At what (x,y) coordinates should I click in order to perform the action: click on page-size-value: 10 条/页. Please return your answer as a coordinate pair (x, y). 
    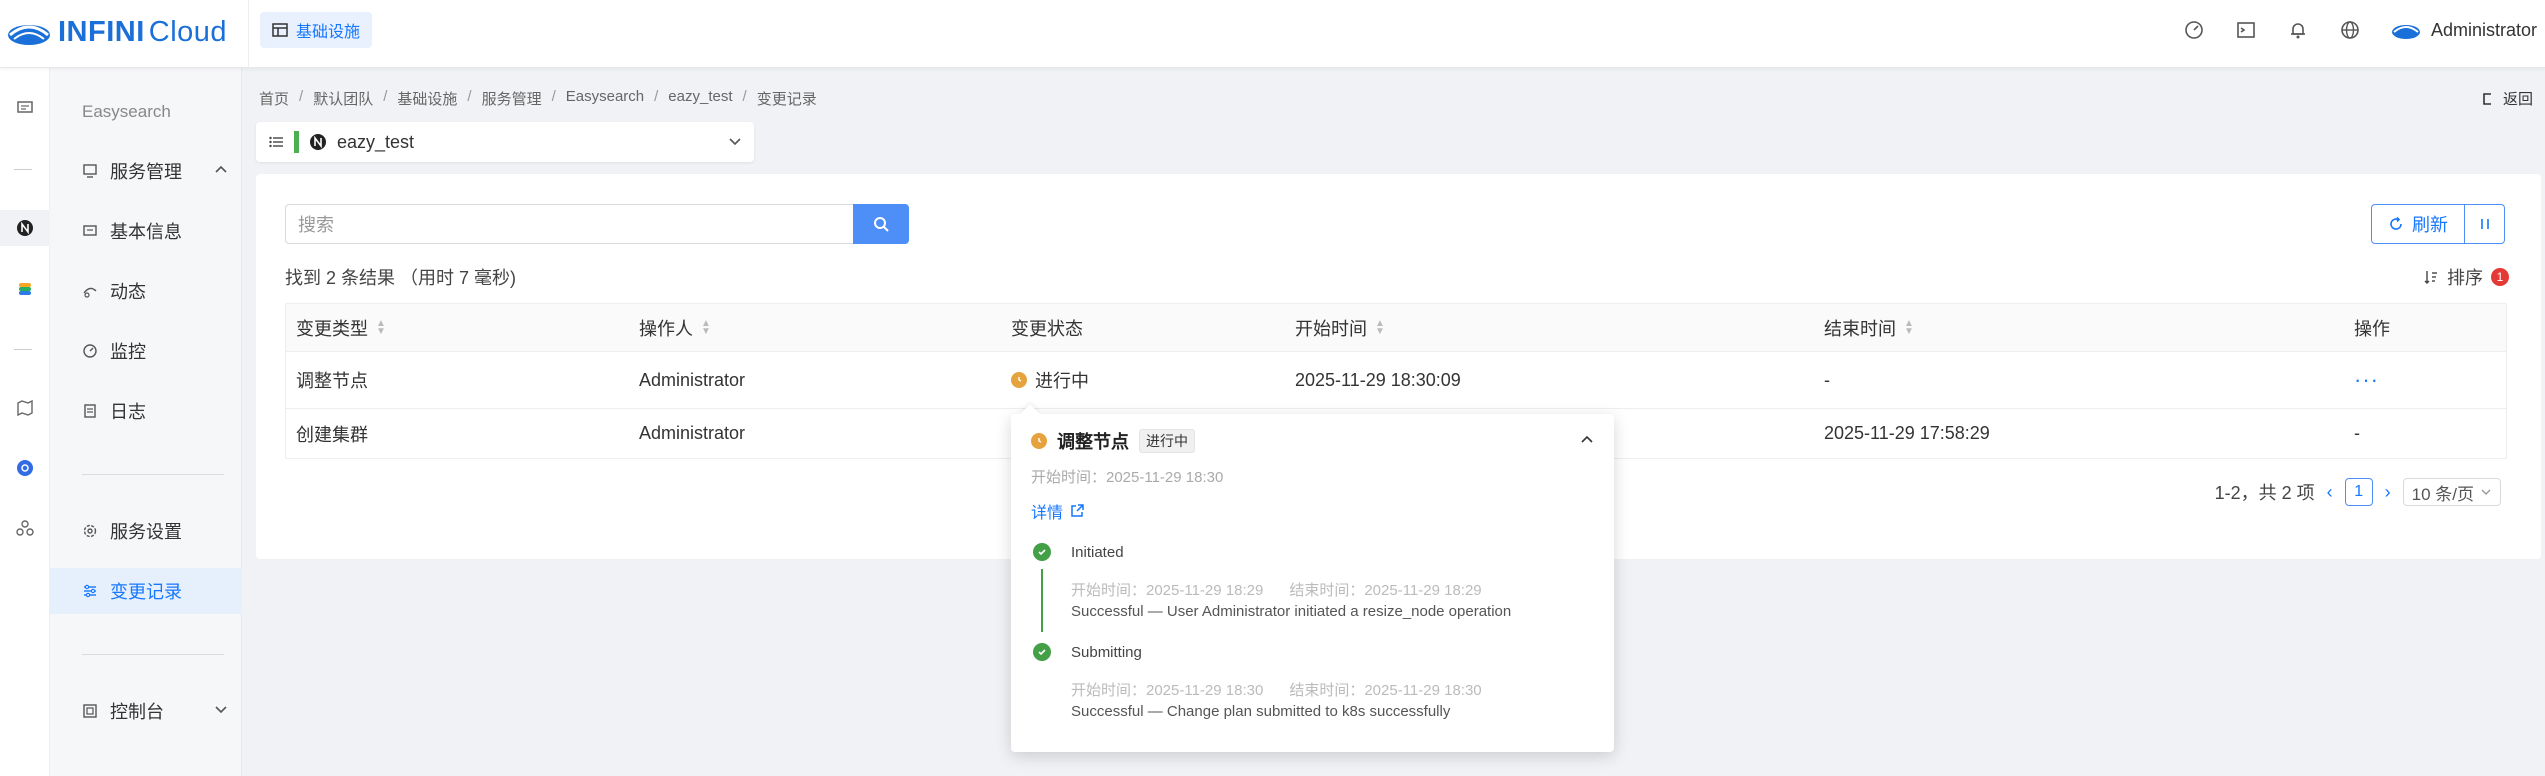
    Looking at the image, I should click on (2442, 494).